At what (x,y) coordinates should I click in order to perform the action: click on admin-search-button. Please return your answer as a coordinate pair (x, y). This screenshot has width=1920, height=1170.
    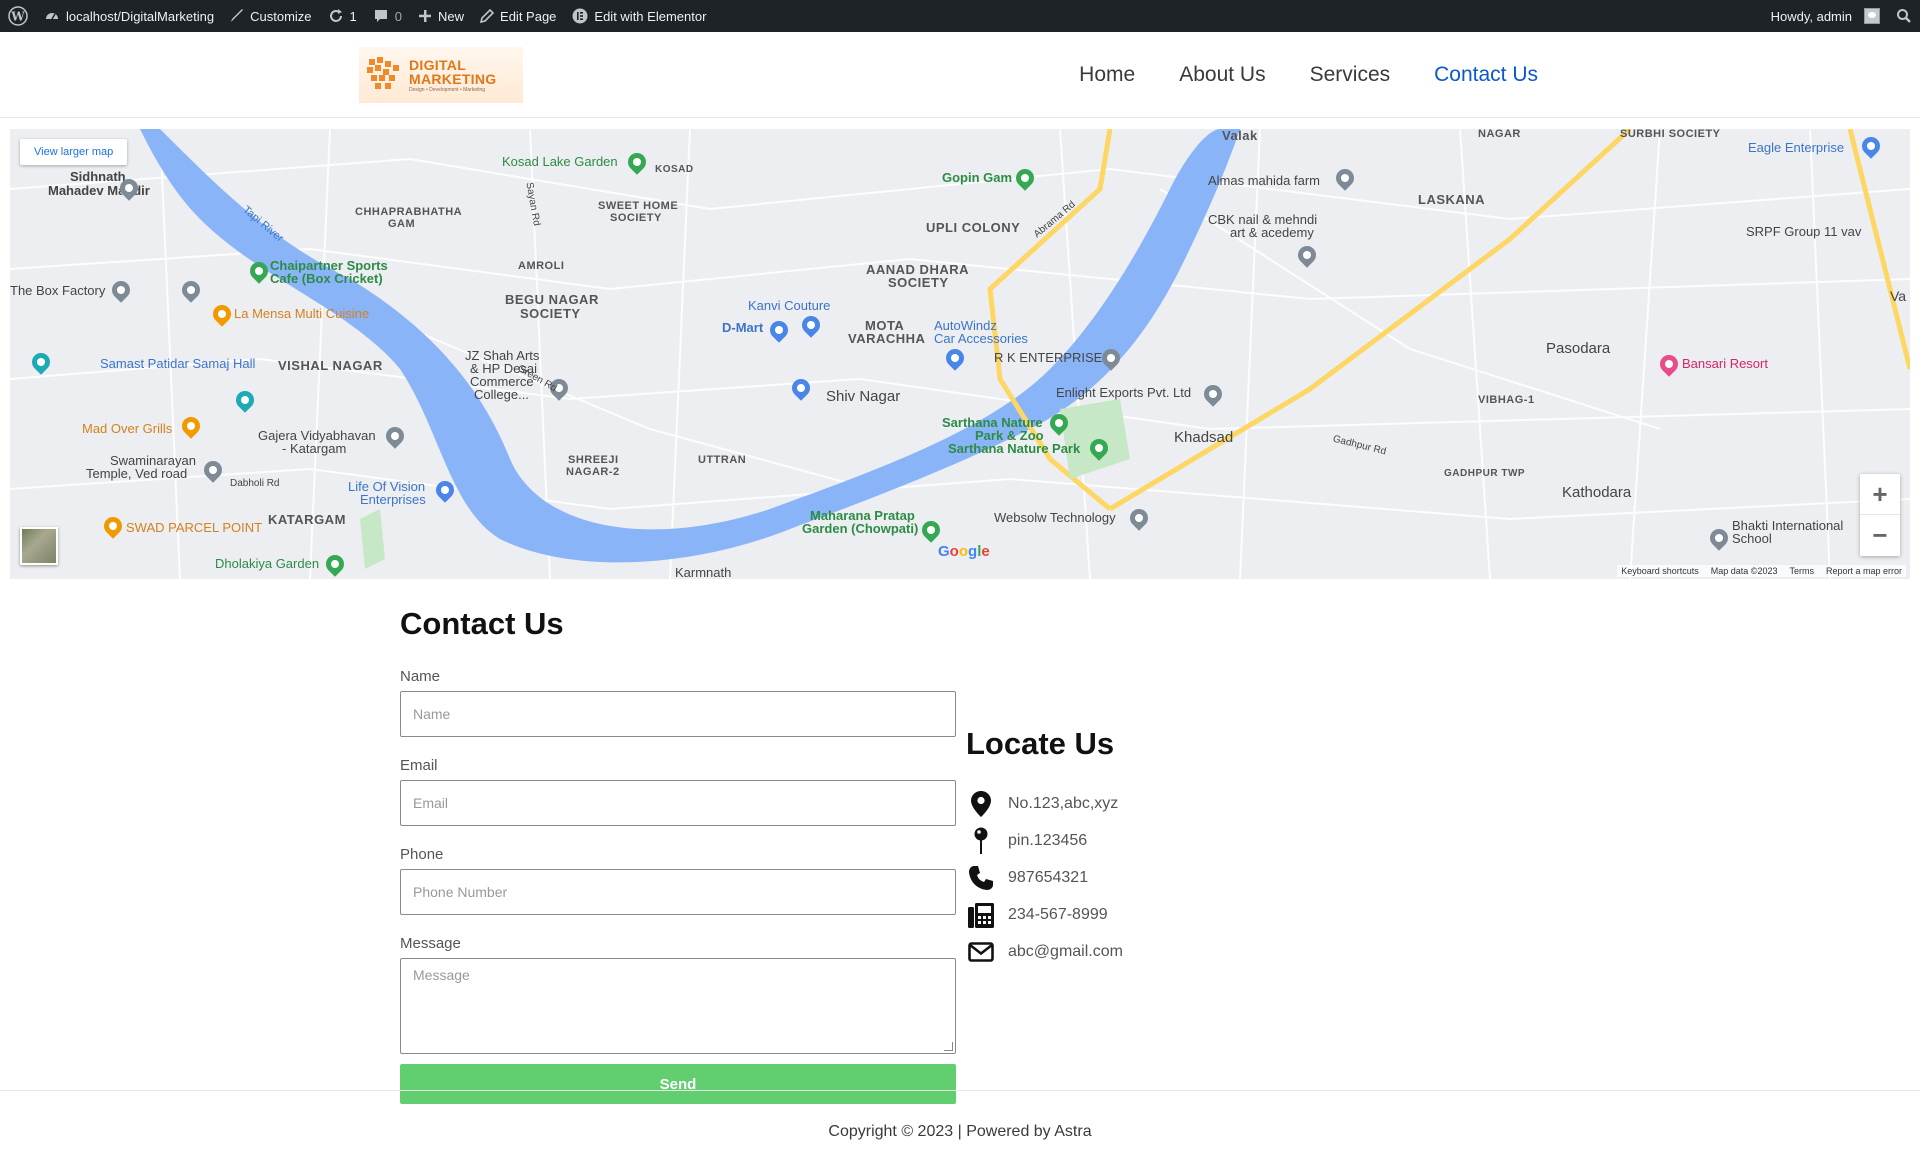
    Looking at the image, I should click on (1904, 16).